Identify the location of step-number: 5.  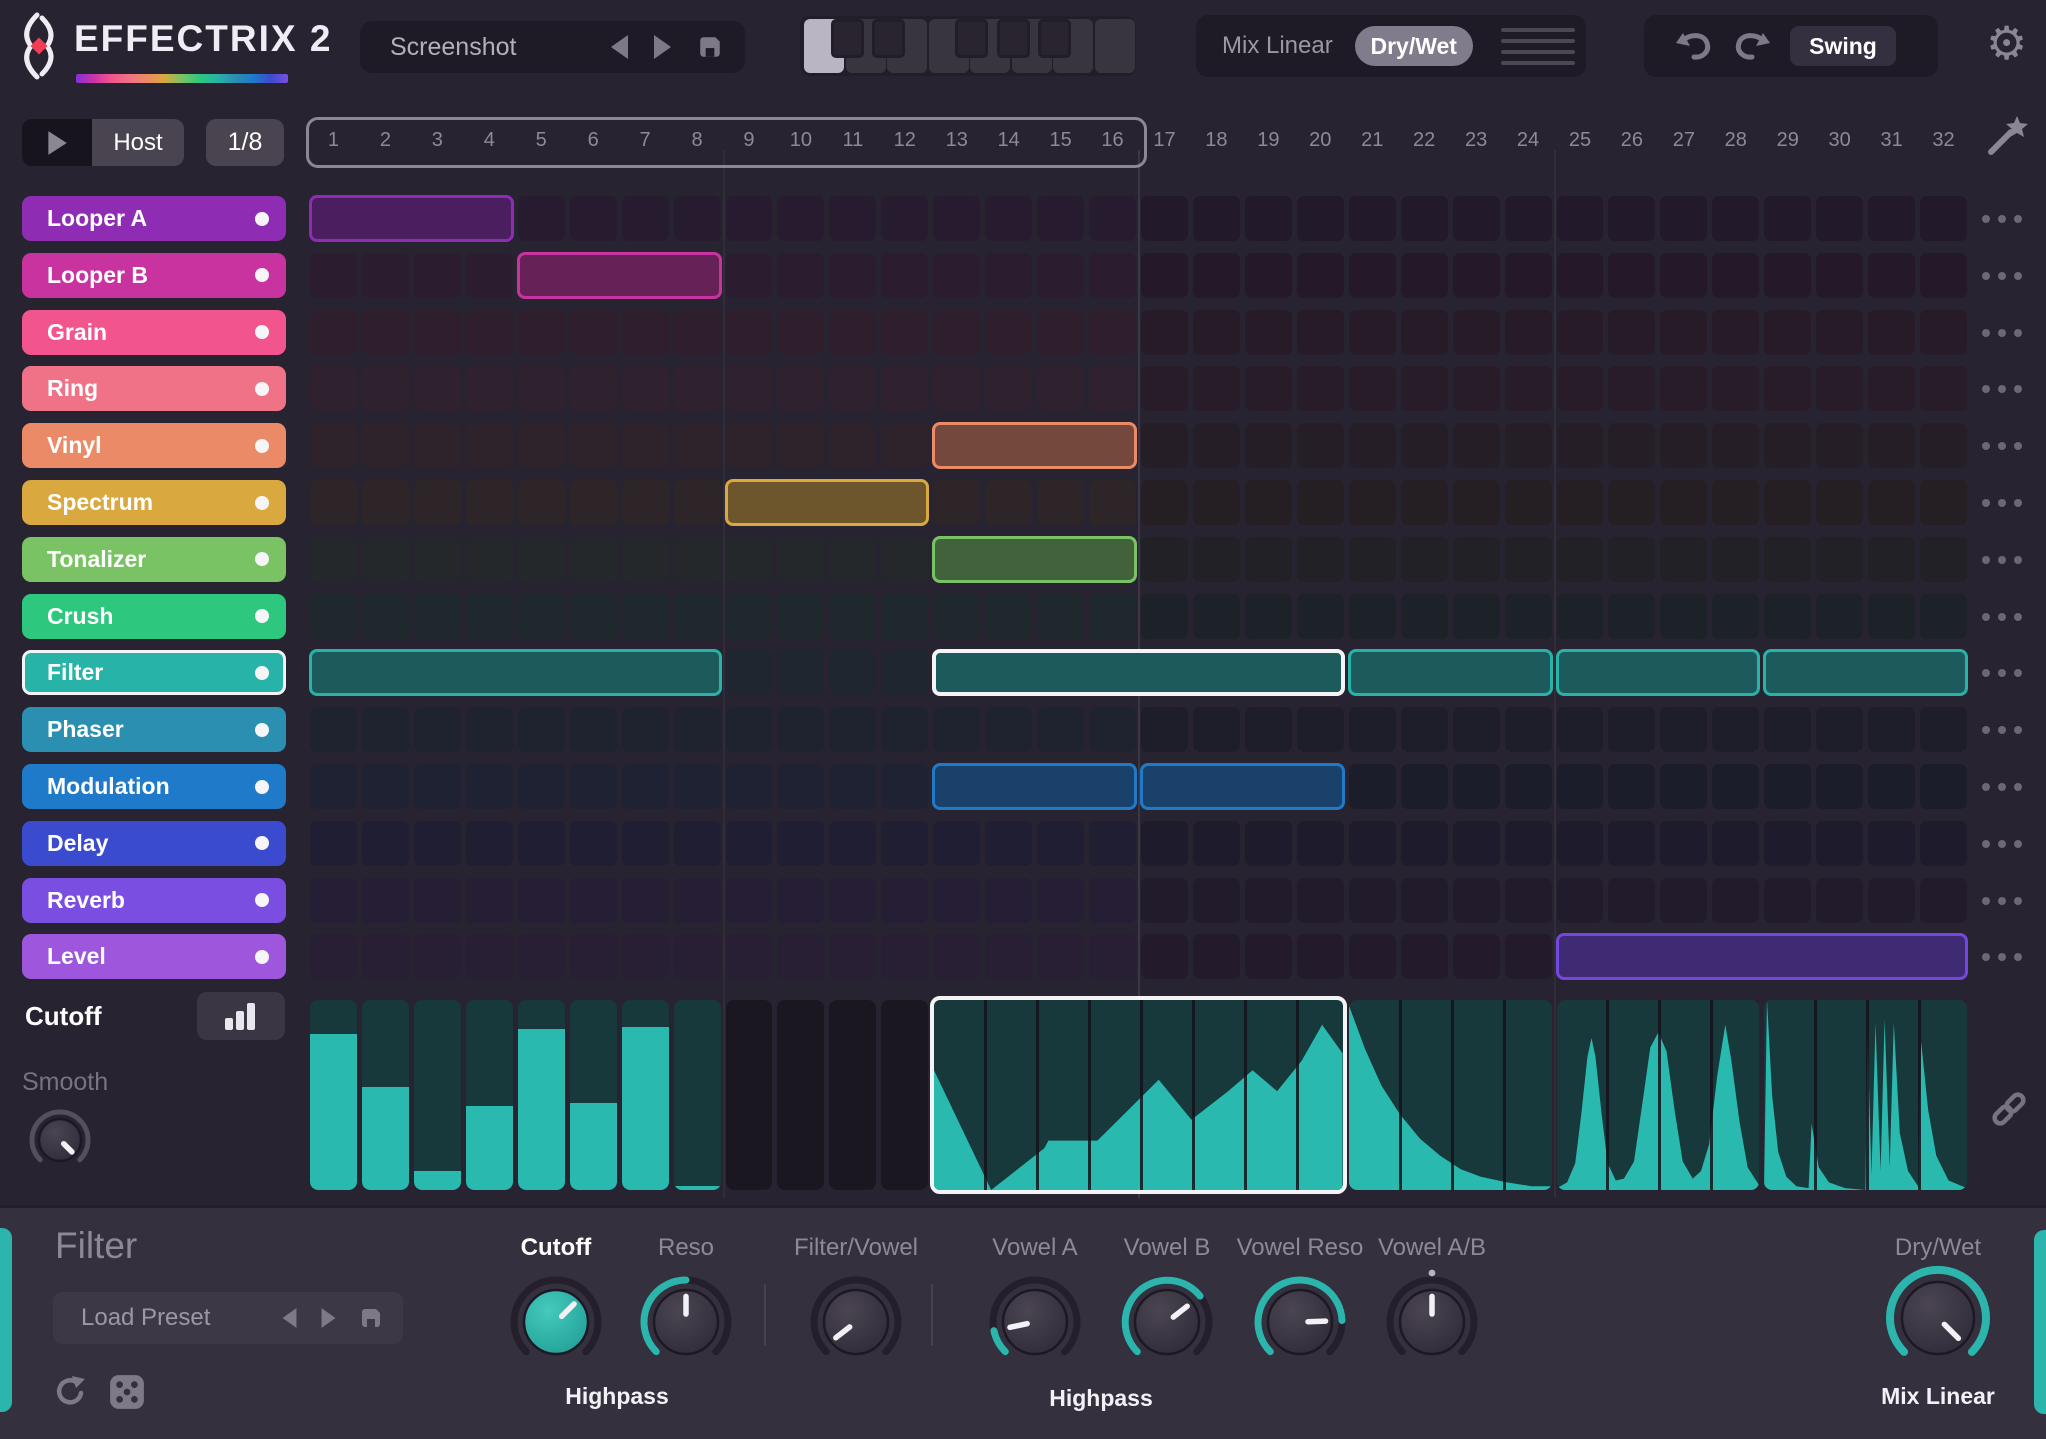
(541, 140).